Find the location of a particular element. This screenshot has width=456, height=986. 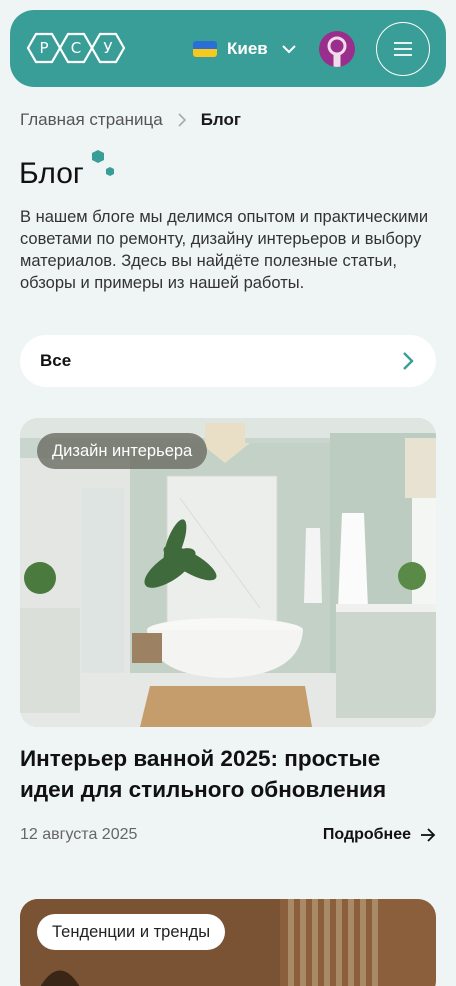

logo: Р С У is located at coordinates (76, 48).